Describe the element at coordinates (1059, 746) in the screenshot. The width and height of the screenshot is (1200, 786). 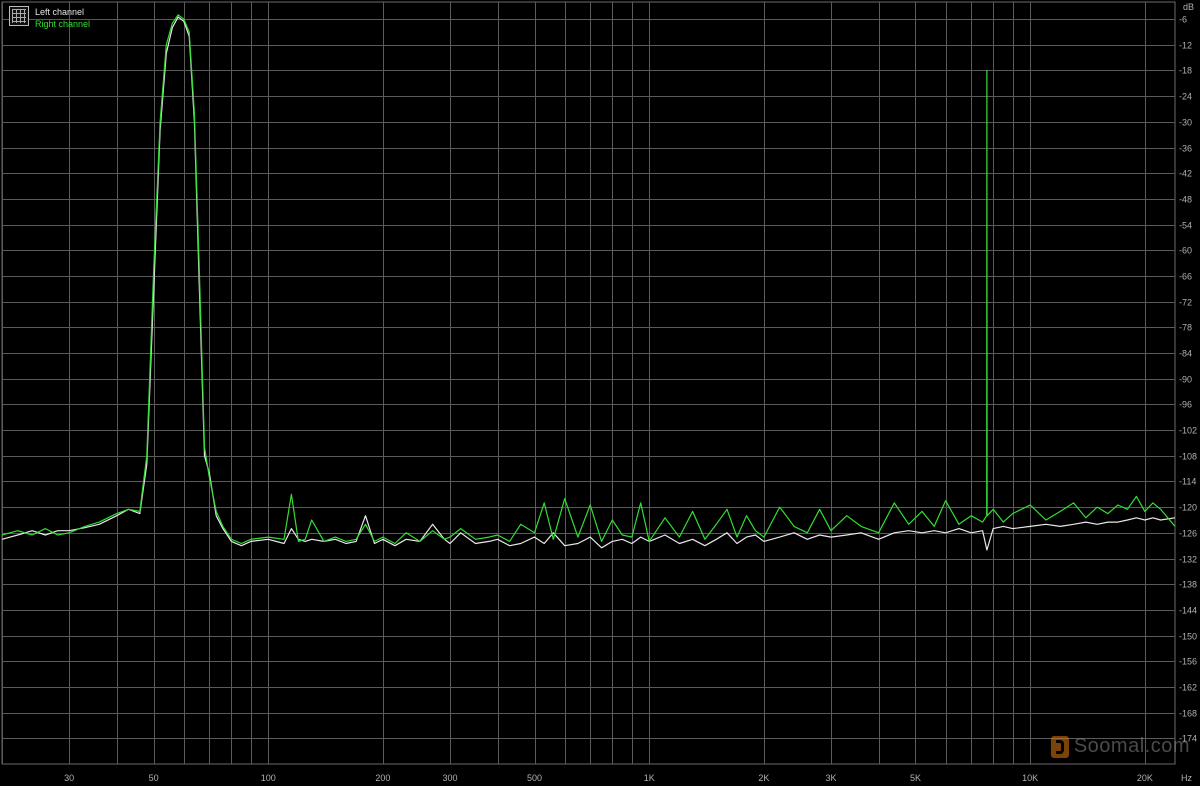
I see `soomal-logo-icon` at that location.